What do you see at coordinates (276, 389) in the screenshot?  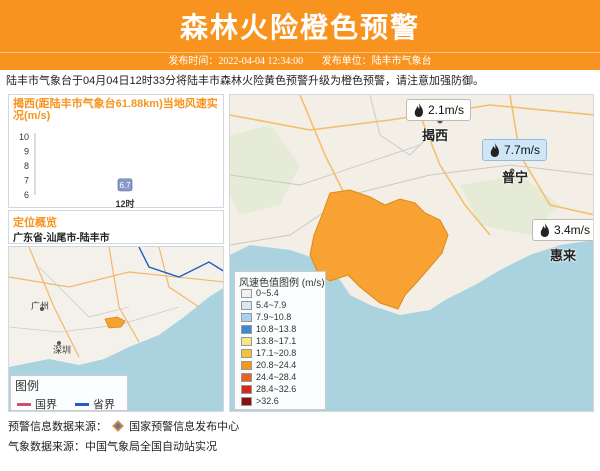 I see `wind-legend-label: 28.4~32.6` at bounding box center [276, 389].